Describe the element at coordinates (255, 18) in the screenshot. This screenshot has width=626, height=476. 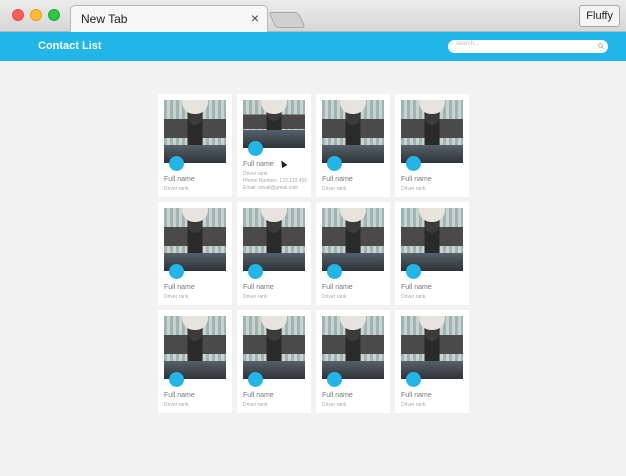
I see `tab-close-icon: ×` at that location.